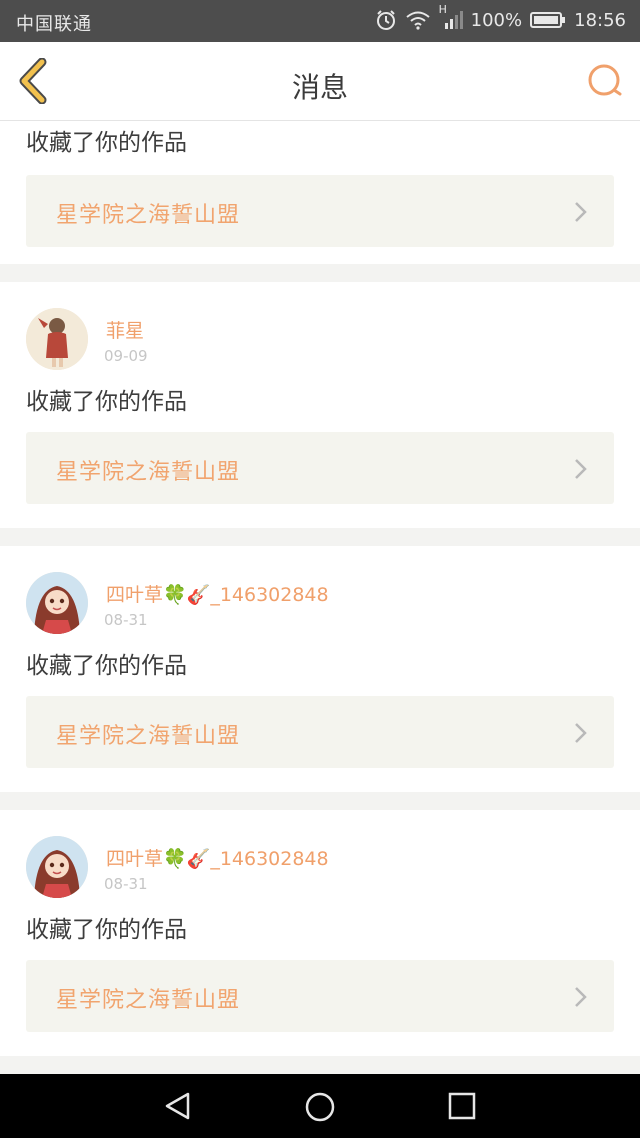 This screenshot has height=1138, width=640. I want to click on search-icon, so click(605, 80).